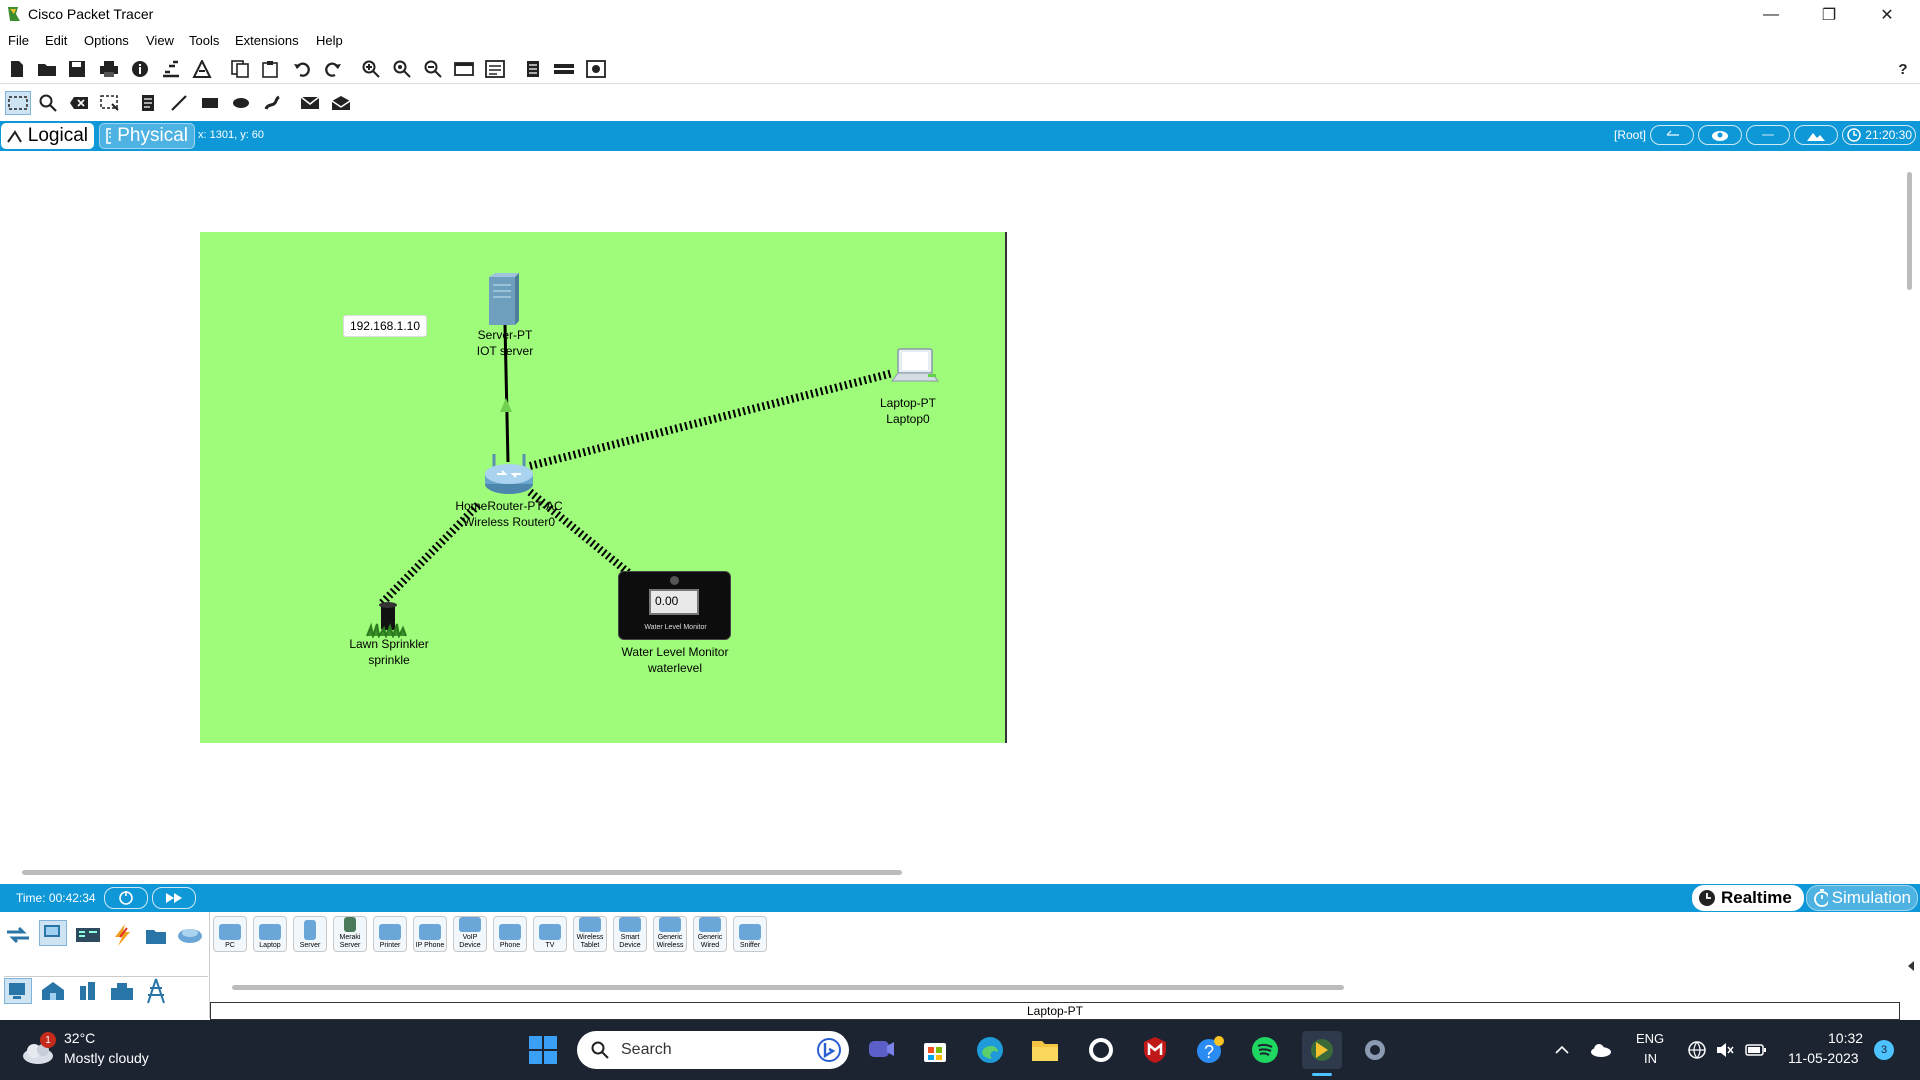  What do you see at coordinates (509, 506) in the screenshot?
I see `router-model: HomeRouter-PT-AC` at bounding box center [509, 506].